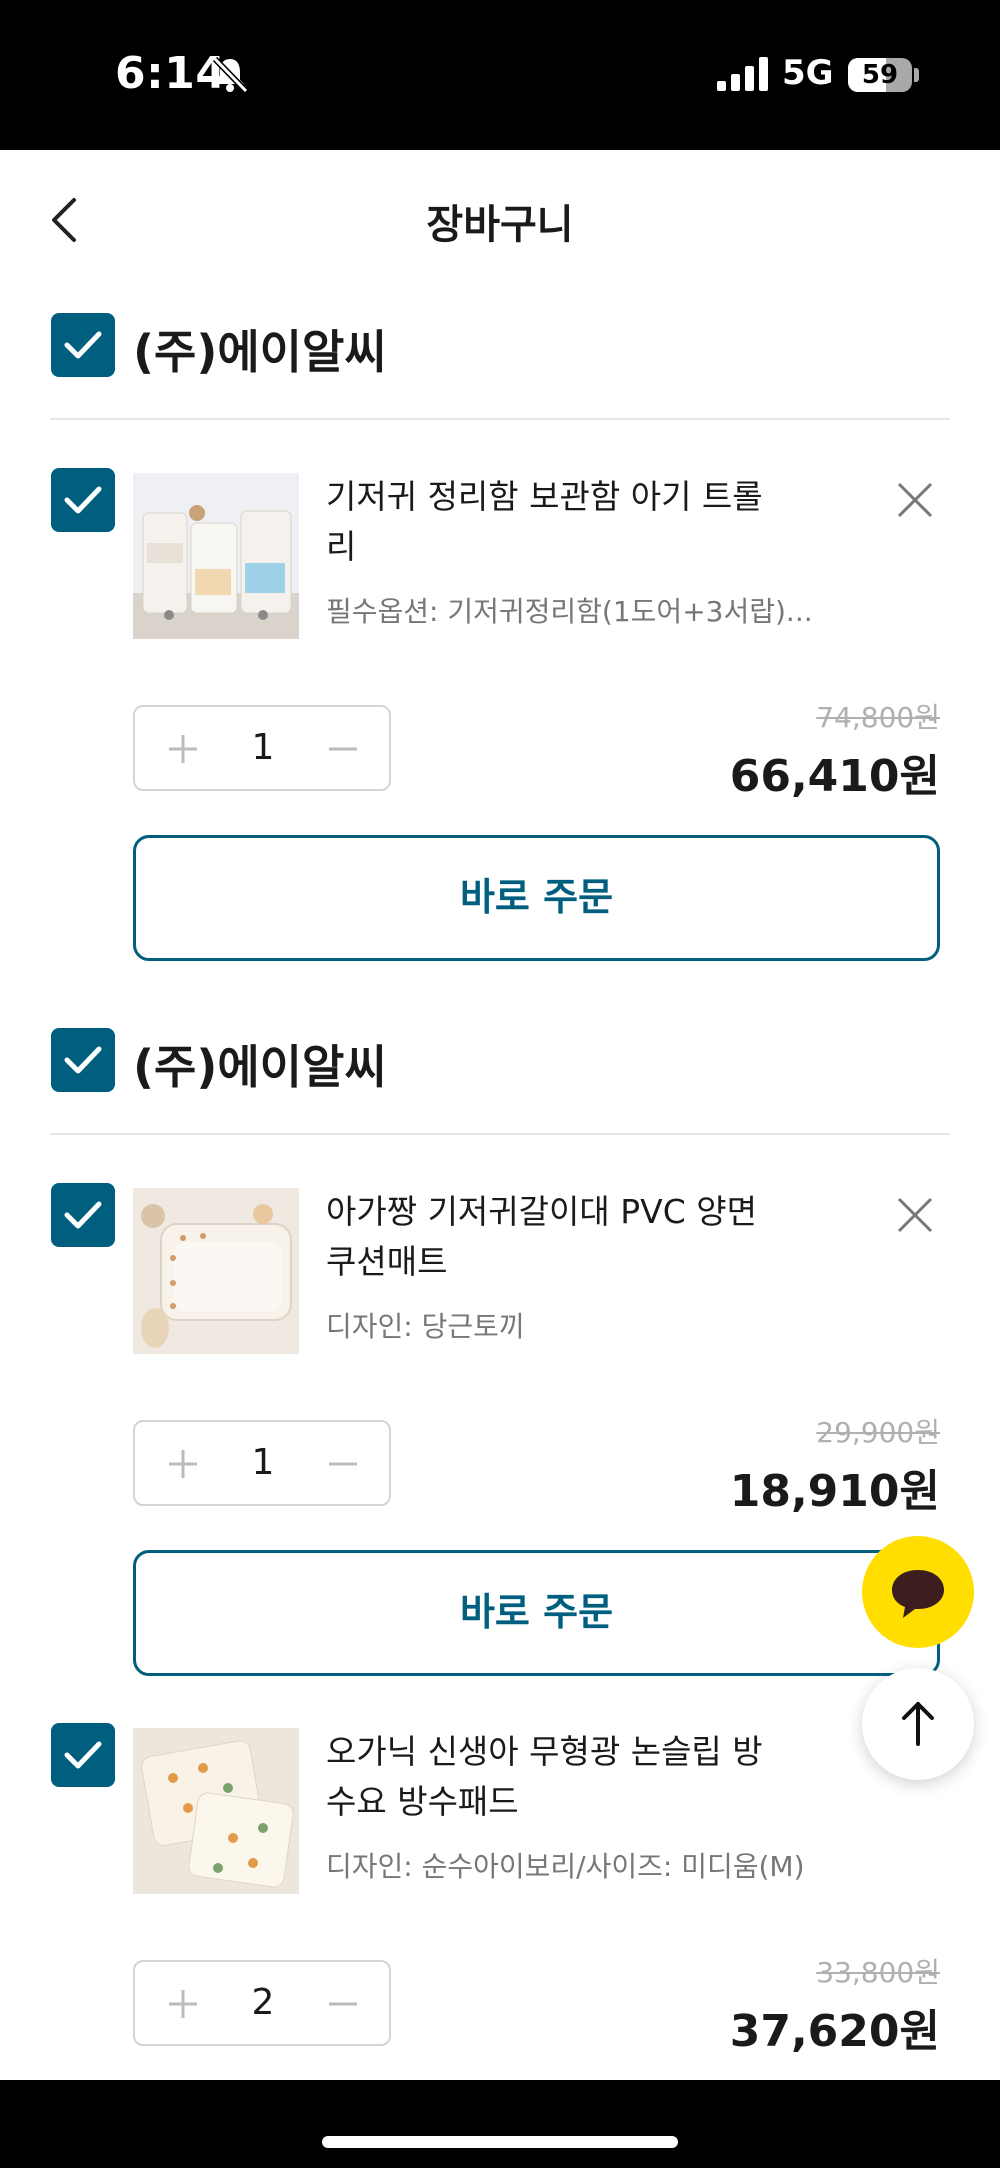  I want to click on quantity-value: 2, so click(263, 2002).